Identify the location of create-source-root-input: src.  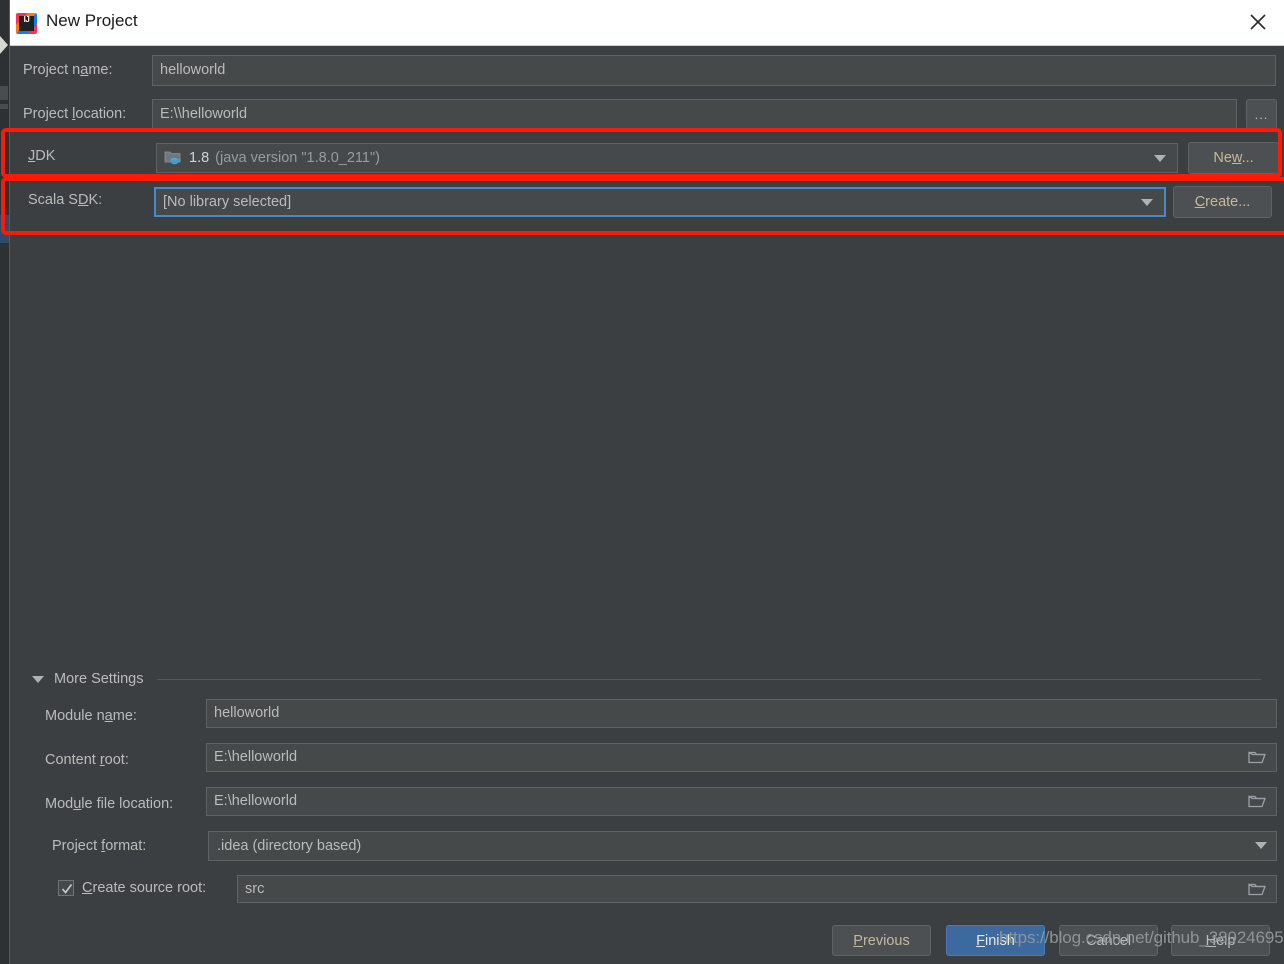
(757, 889).